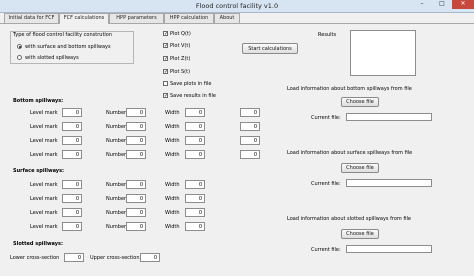 This screenshot has width=474, height=276. Describe the element at coordinates (326, 250) in the screenshot. I see `current-file-slotted-label: Current file:` at that location.